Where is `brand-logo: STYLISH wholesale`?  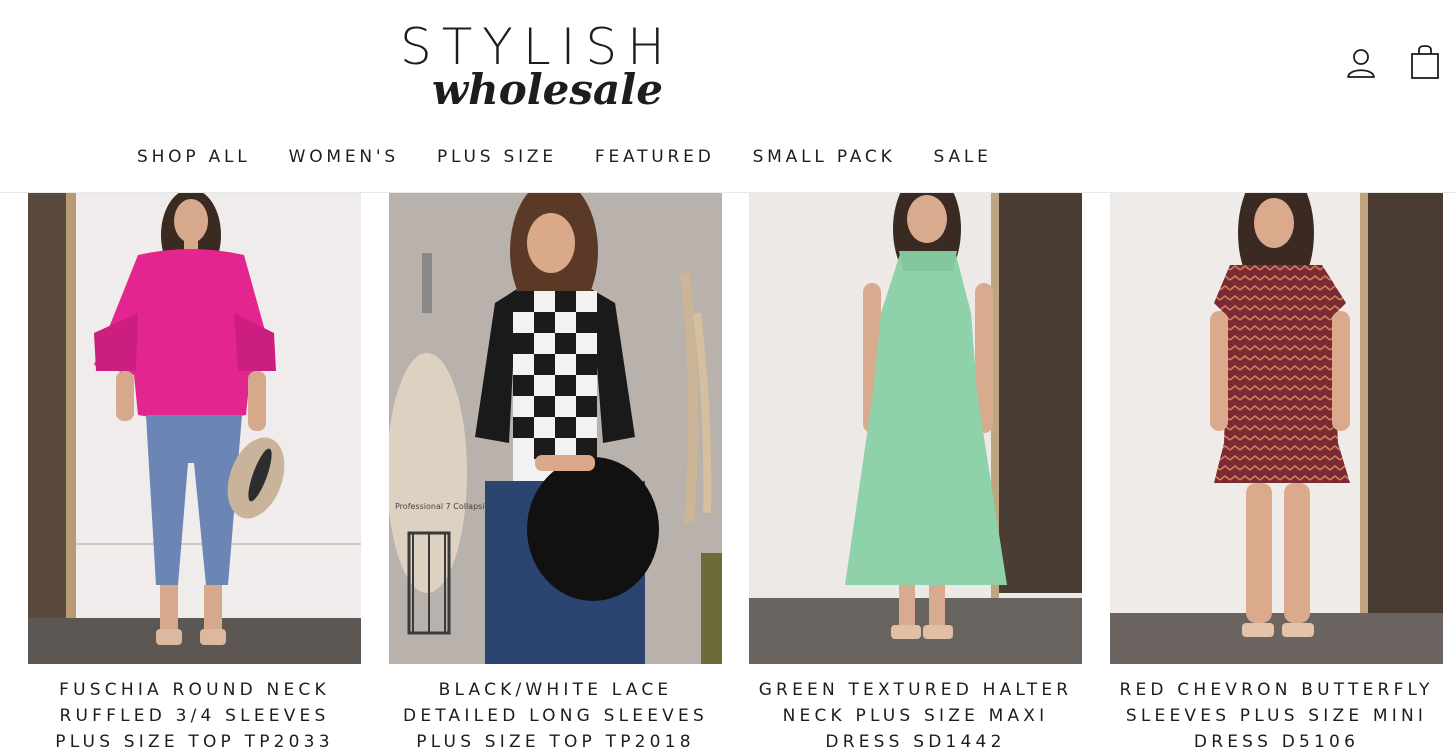 brand-logo: STYLISH wholesale is located at coordinates (545, 68).